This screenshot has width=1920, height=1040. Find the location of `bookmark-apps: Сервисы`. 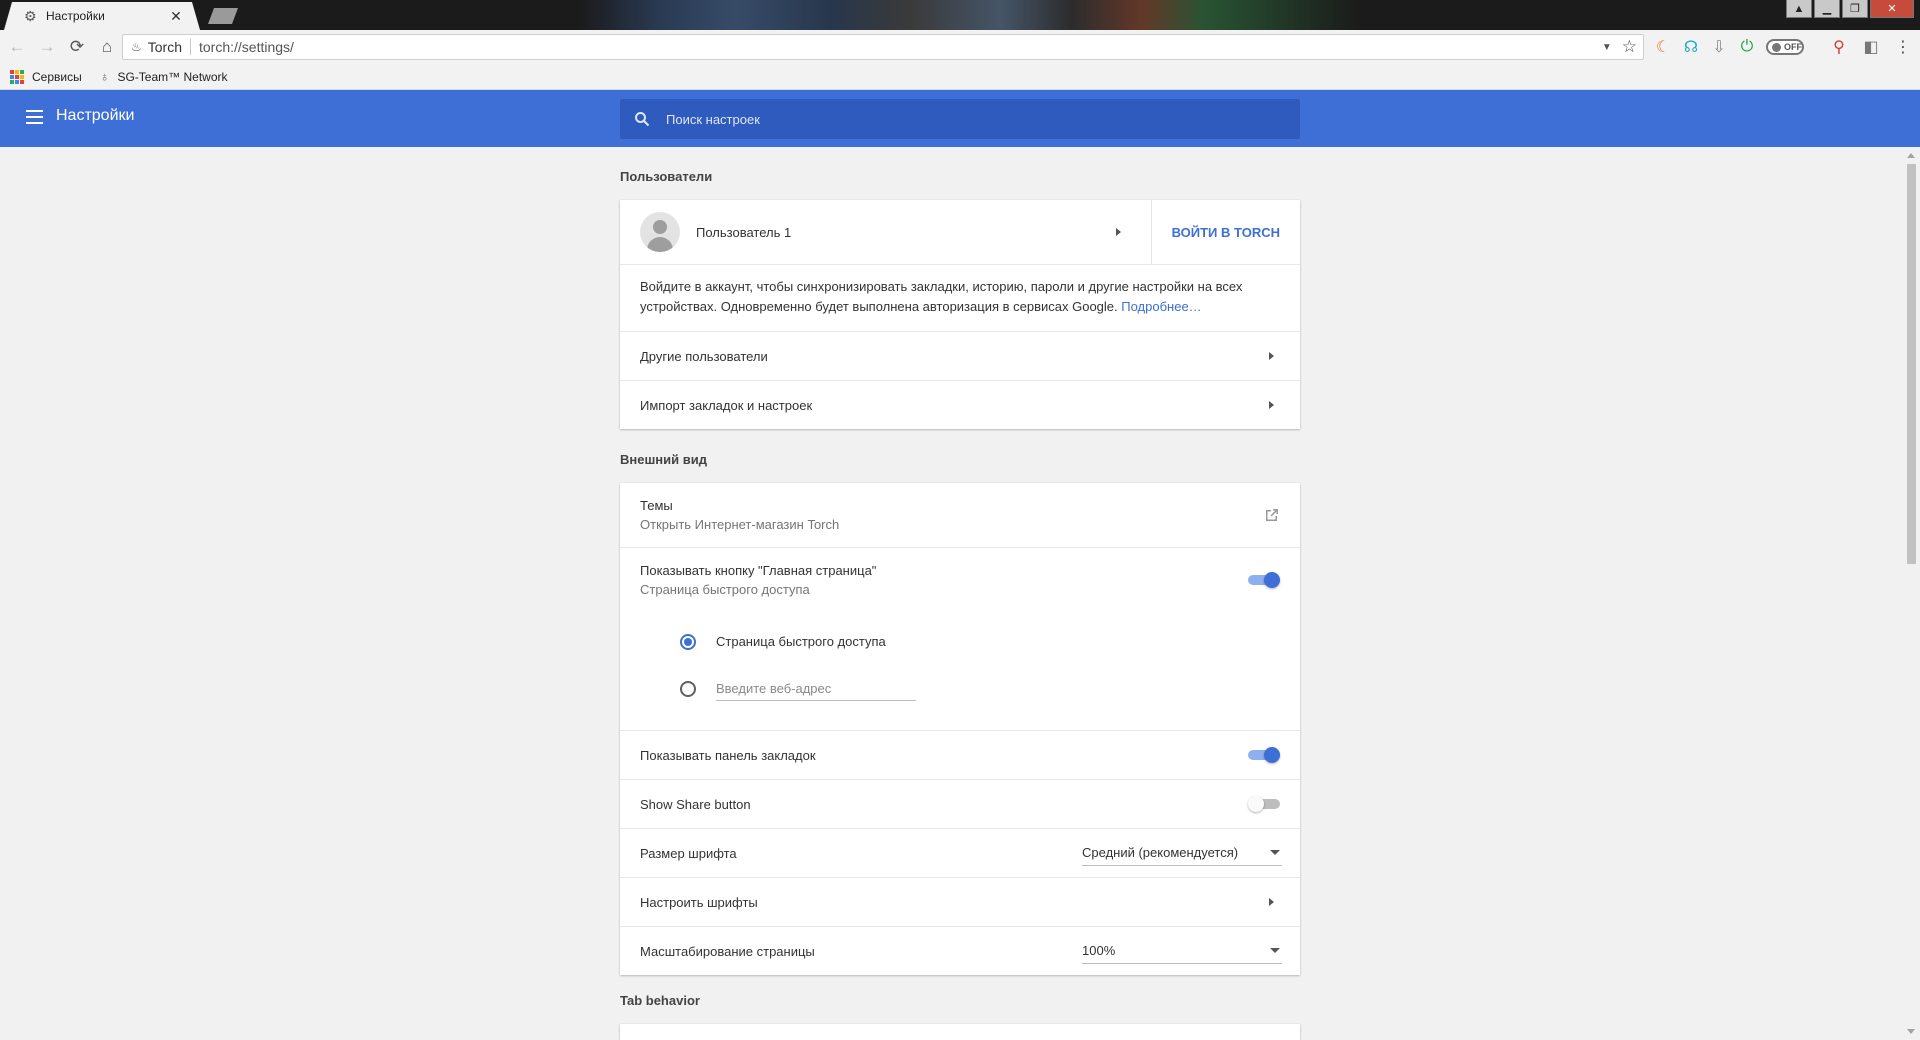

bookmark-apps: Сервисы is located at coordinates (46, 76).